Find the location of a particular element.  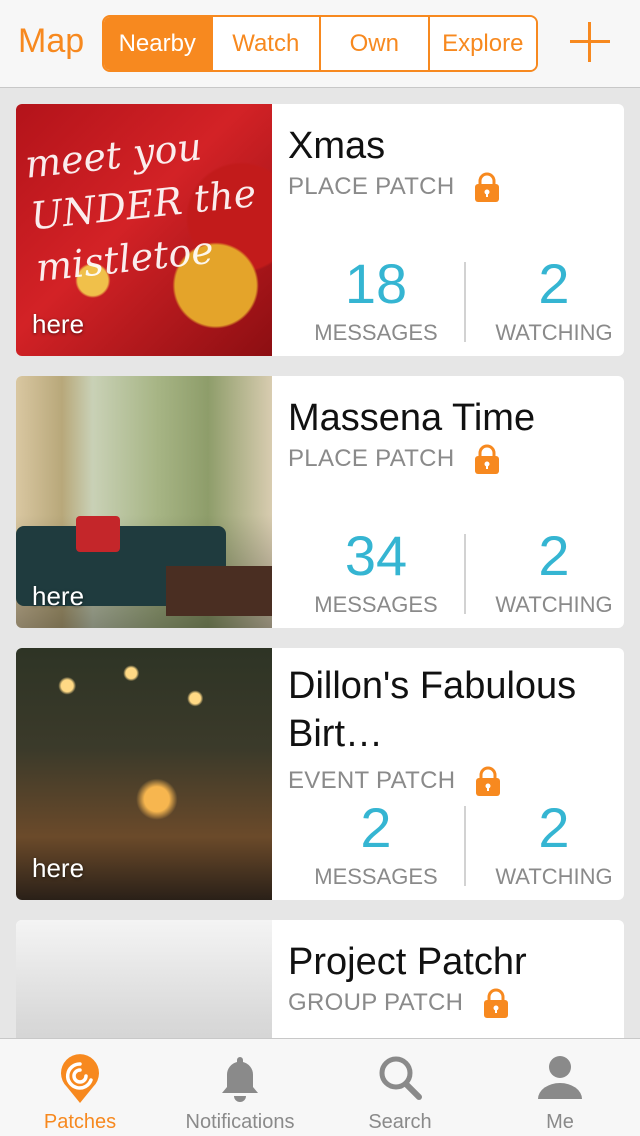

patch-type: GROUP PATCH is located at coordinates (376, 1002).